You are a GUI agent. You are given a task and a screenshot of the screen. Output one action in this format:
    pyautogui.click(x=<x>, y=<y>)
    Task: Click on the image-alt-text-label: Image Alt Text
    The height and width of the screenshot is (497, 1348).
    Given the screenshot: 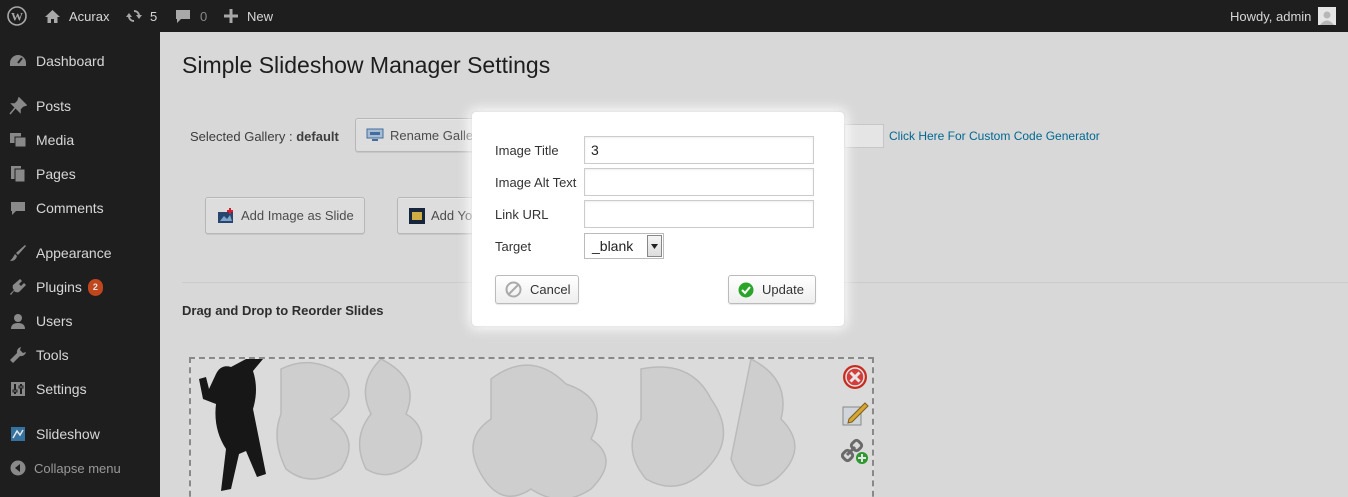 What is the action you would take?
    pyautogui.click(x=536, y=182)
    